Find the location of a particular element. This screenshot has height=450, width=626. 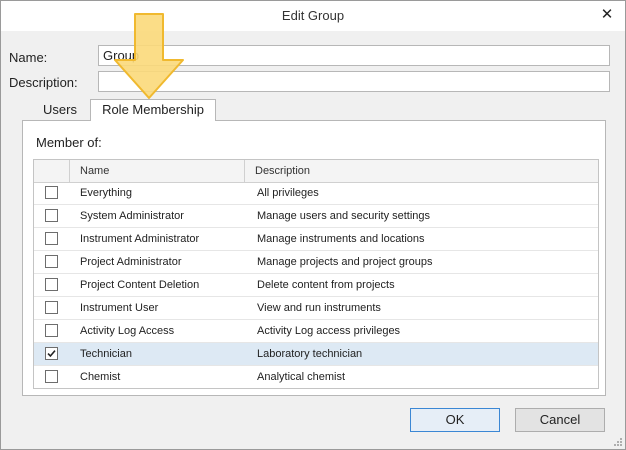

arrow-down-icon is located at coordinates (149, 56).